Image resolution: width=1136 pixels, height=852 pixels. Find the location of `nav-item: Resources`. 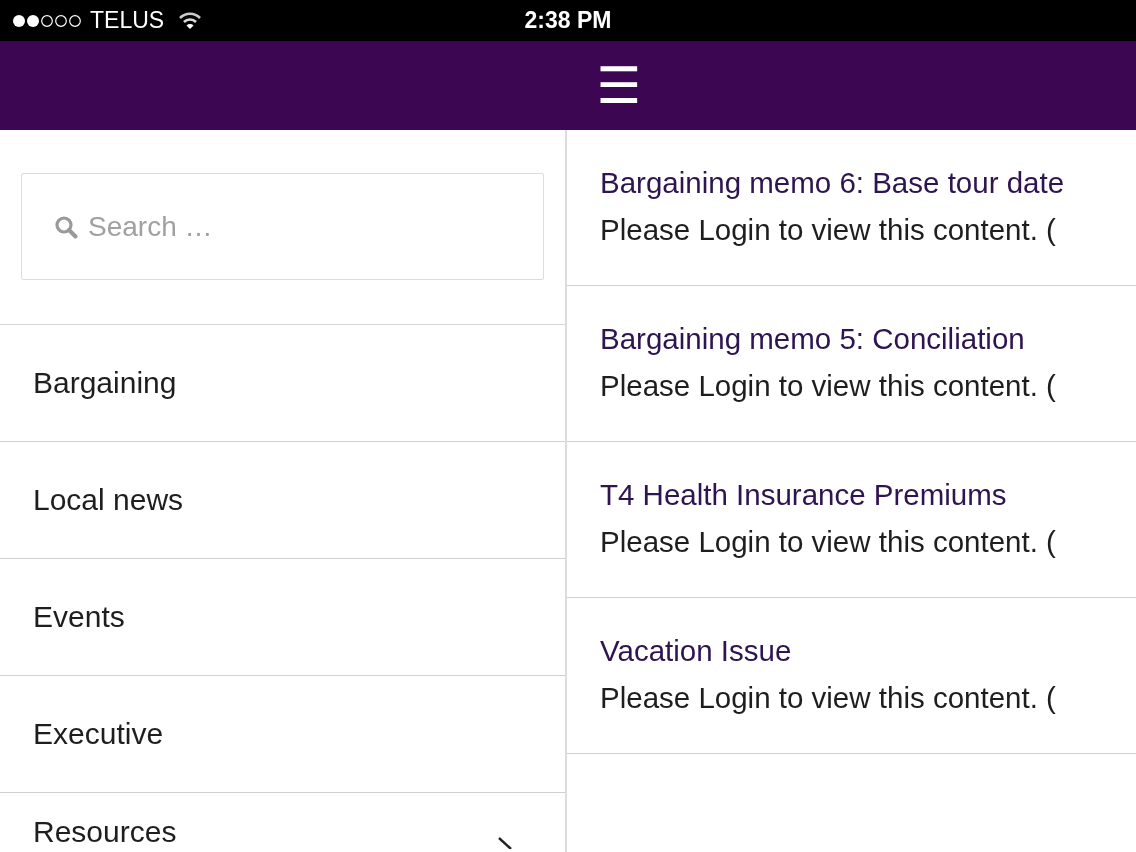

nav-item: Resources is located at coordinates (282, 822).